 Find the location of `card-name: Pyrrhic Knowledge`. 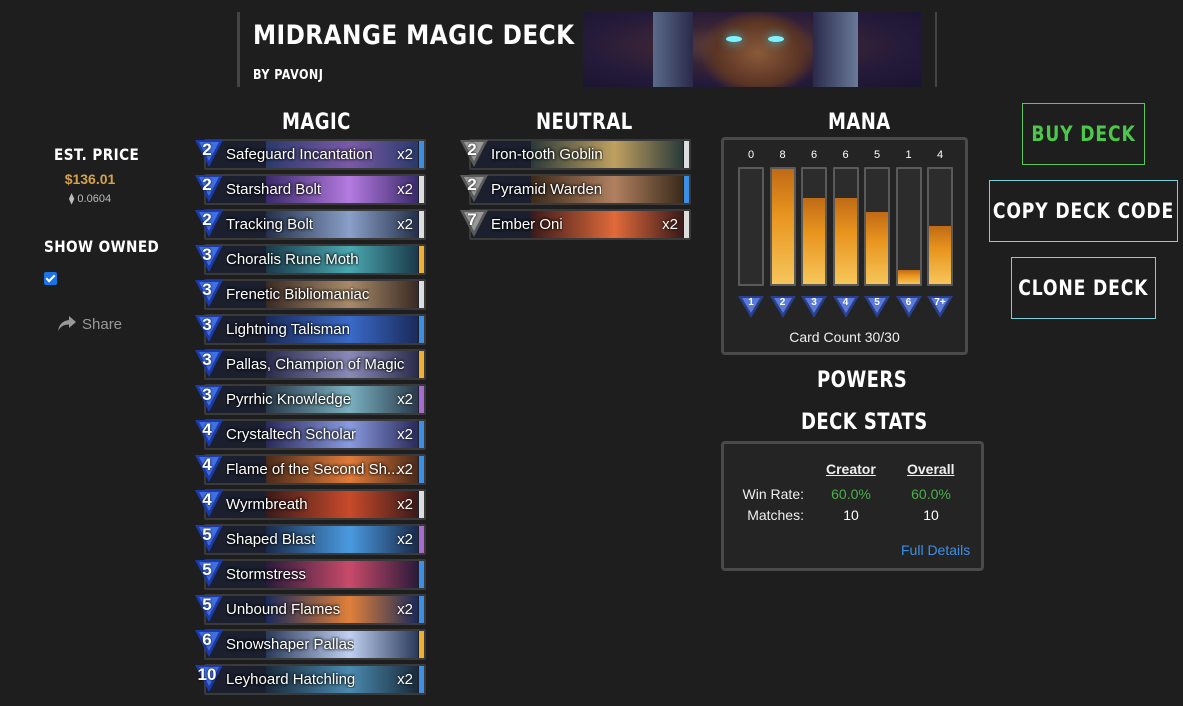

card-name: Pyrrhic Knowledge is located at coordinates (289, 399).